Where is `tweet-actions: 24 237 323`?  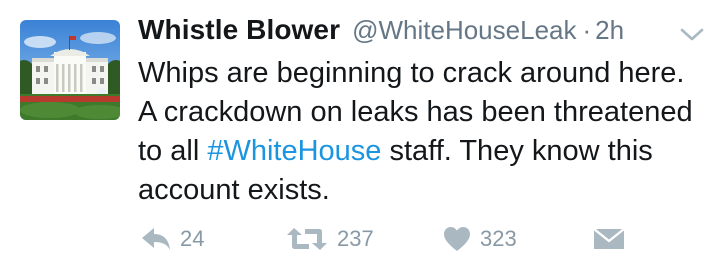 tweet-actions: 24 237 323 is located at coordinates (420, 239).